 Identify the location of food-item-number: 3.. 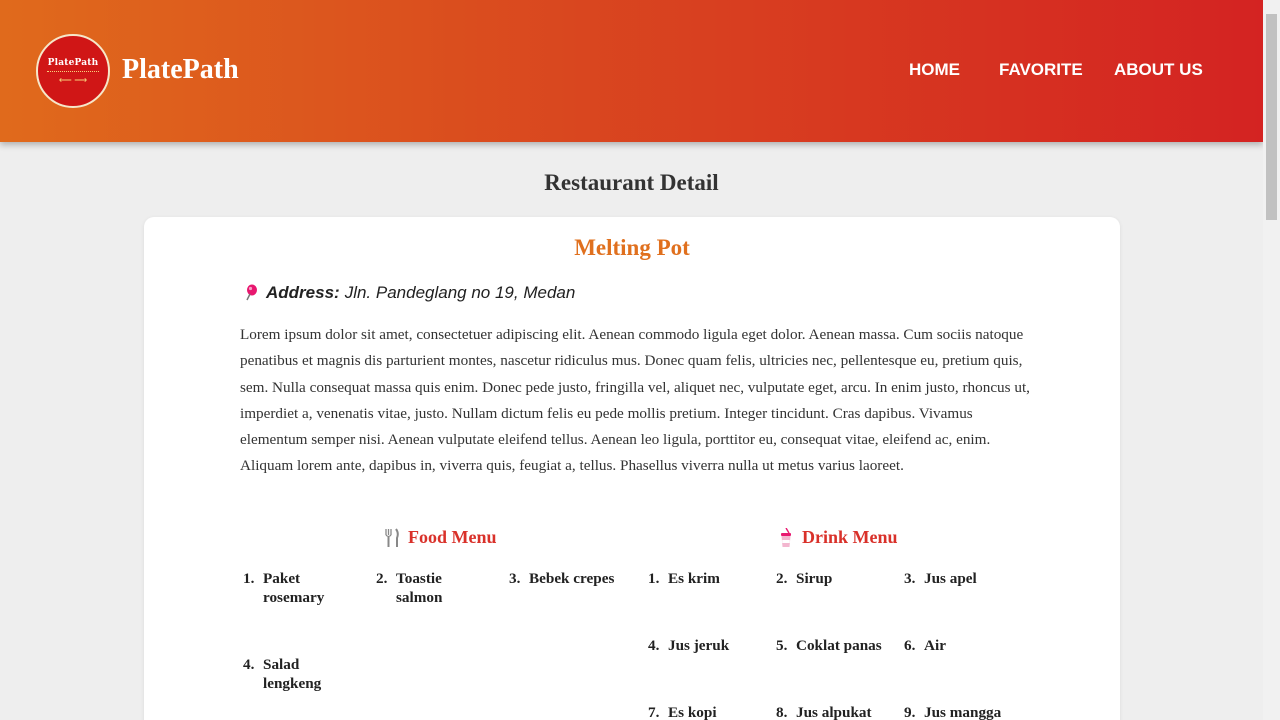
(515, 578).